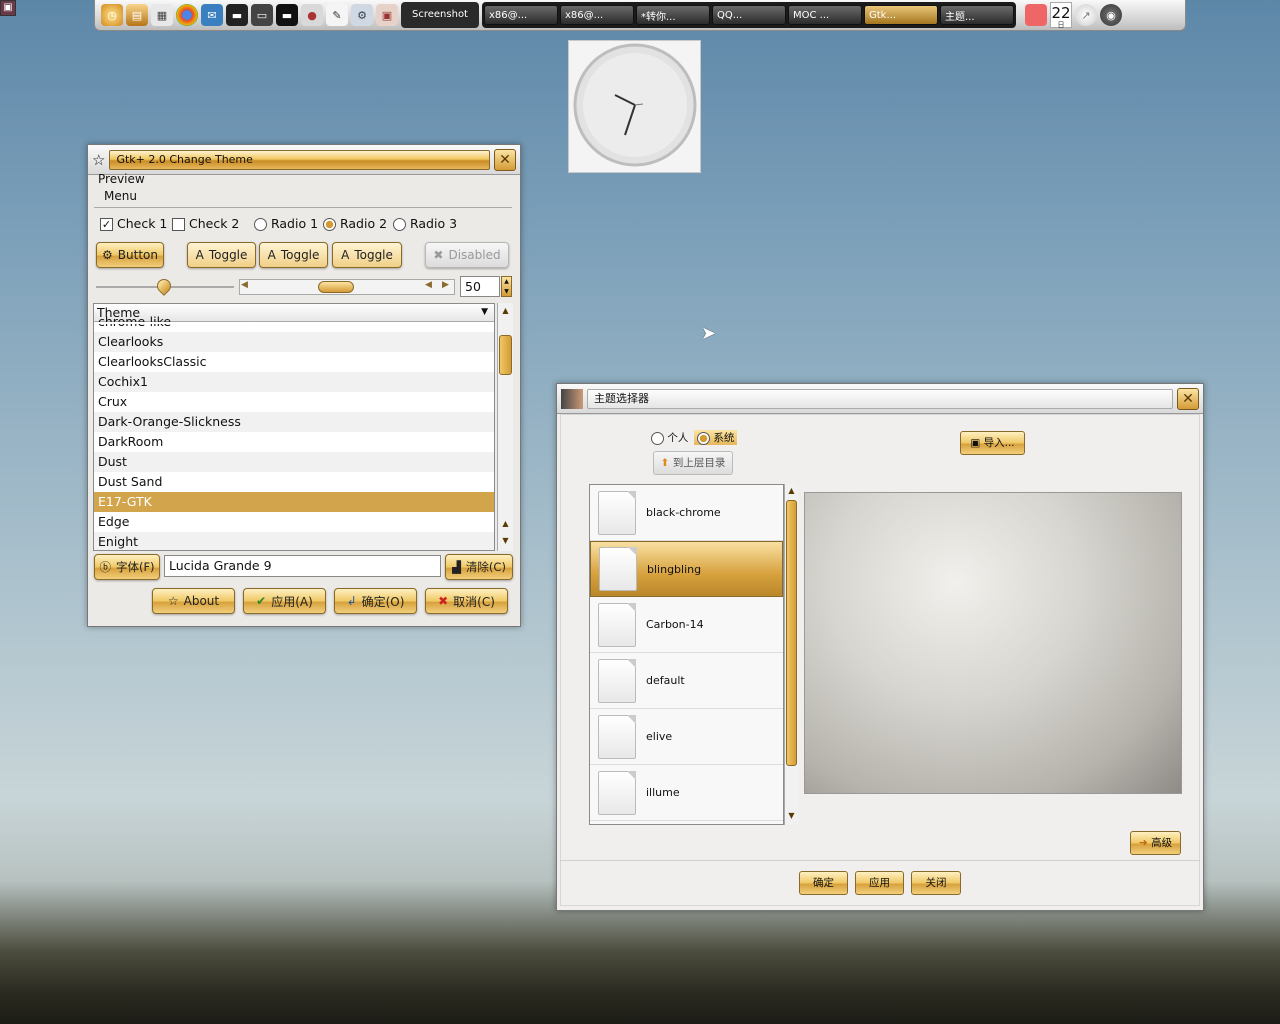 The height and width of the screenshot is (1024, 1280). What do you see at coordinates (294, 502) in the screenshot?
I see `list-item-selected: E17-GTK` at bounding box center [294, 502].